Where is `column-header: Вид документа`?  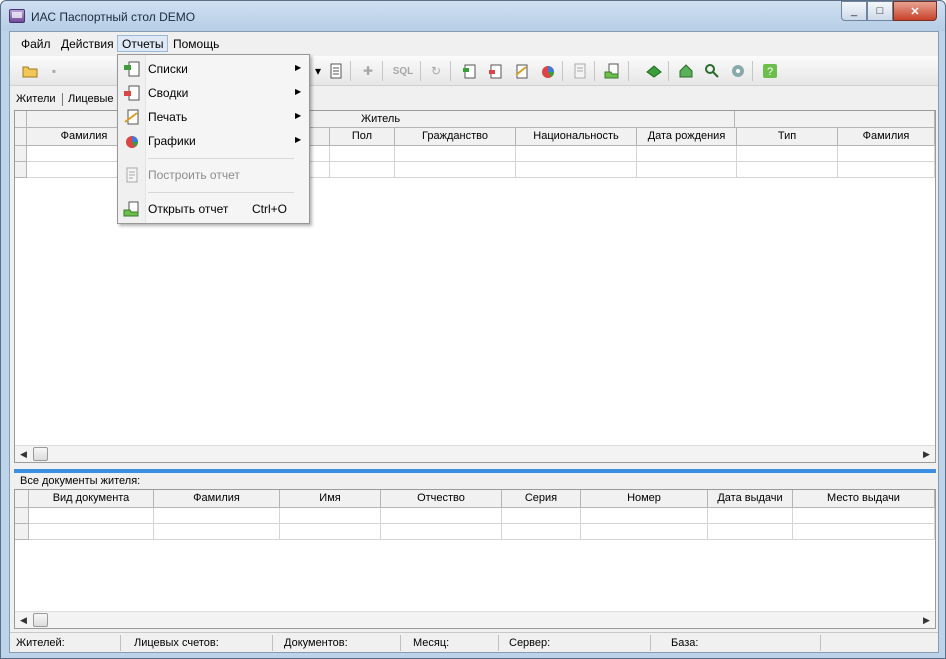 column-header: Вид документа is located at coordinates (91, 499).